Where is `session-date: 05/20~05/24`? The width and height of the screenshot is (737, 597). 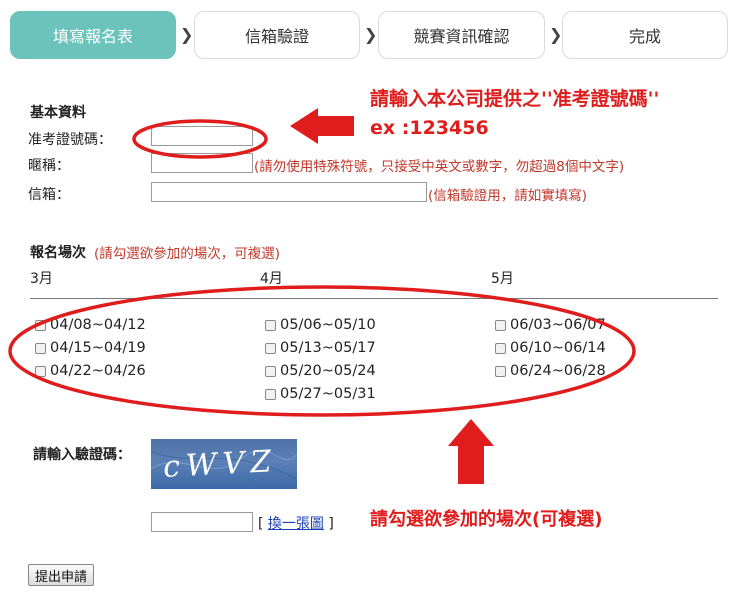
session-date: 05/20~05/24 is located at coordinates (328, 371).